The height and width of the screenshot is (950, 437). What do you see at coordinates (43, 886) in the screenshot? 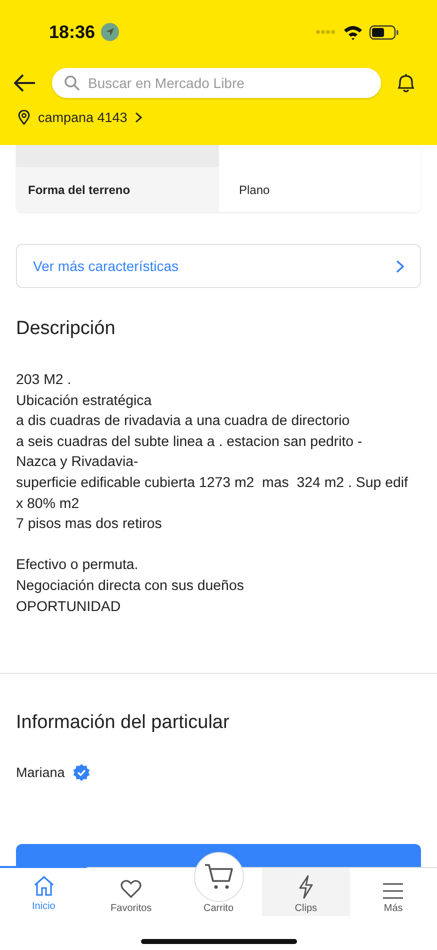
I see `home-icon` at bounding box center [43, 886].